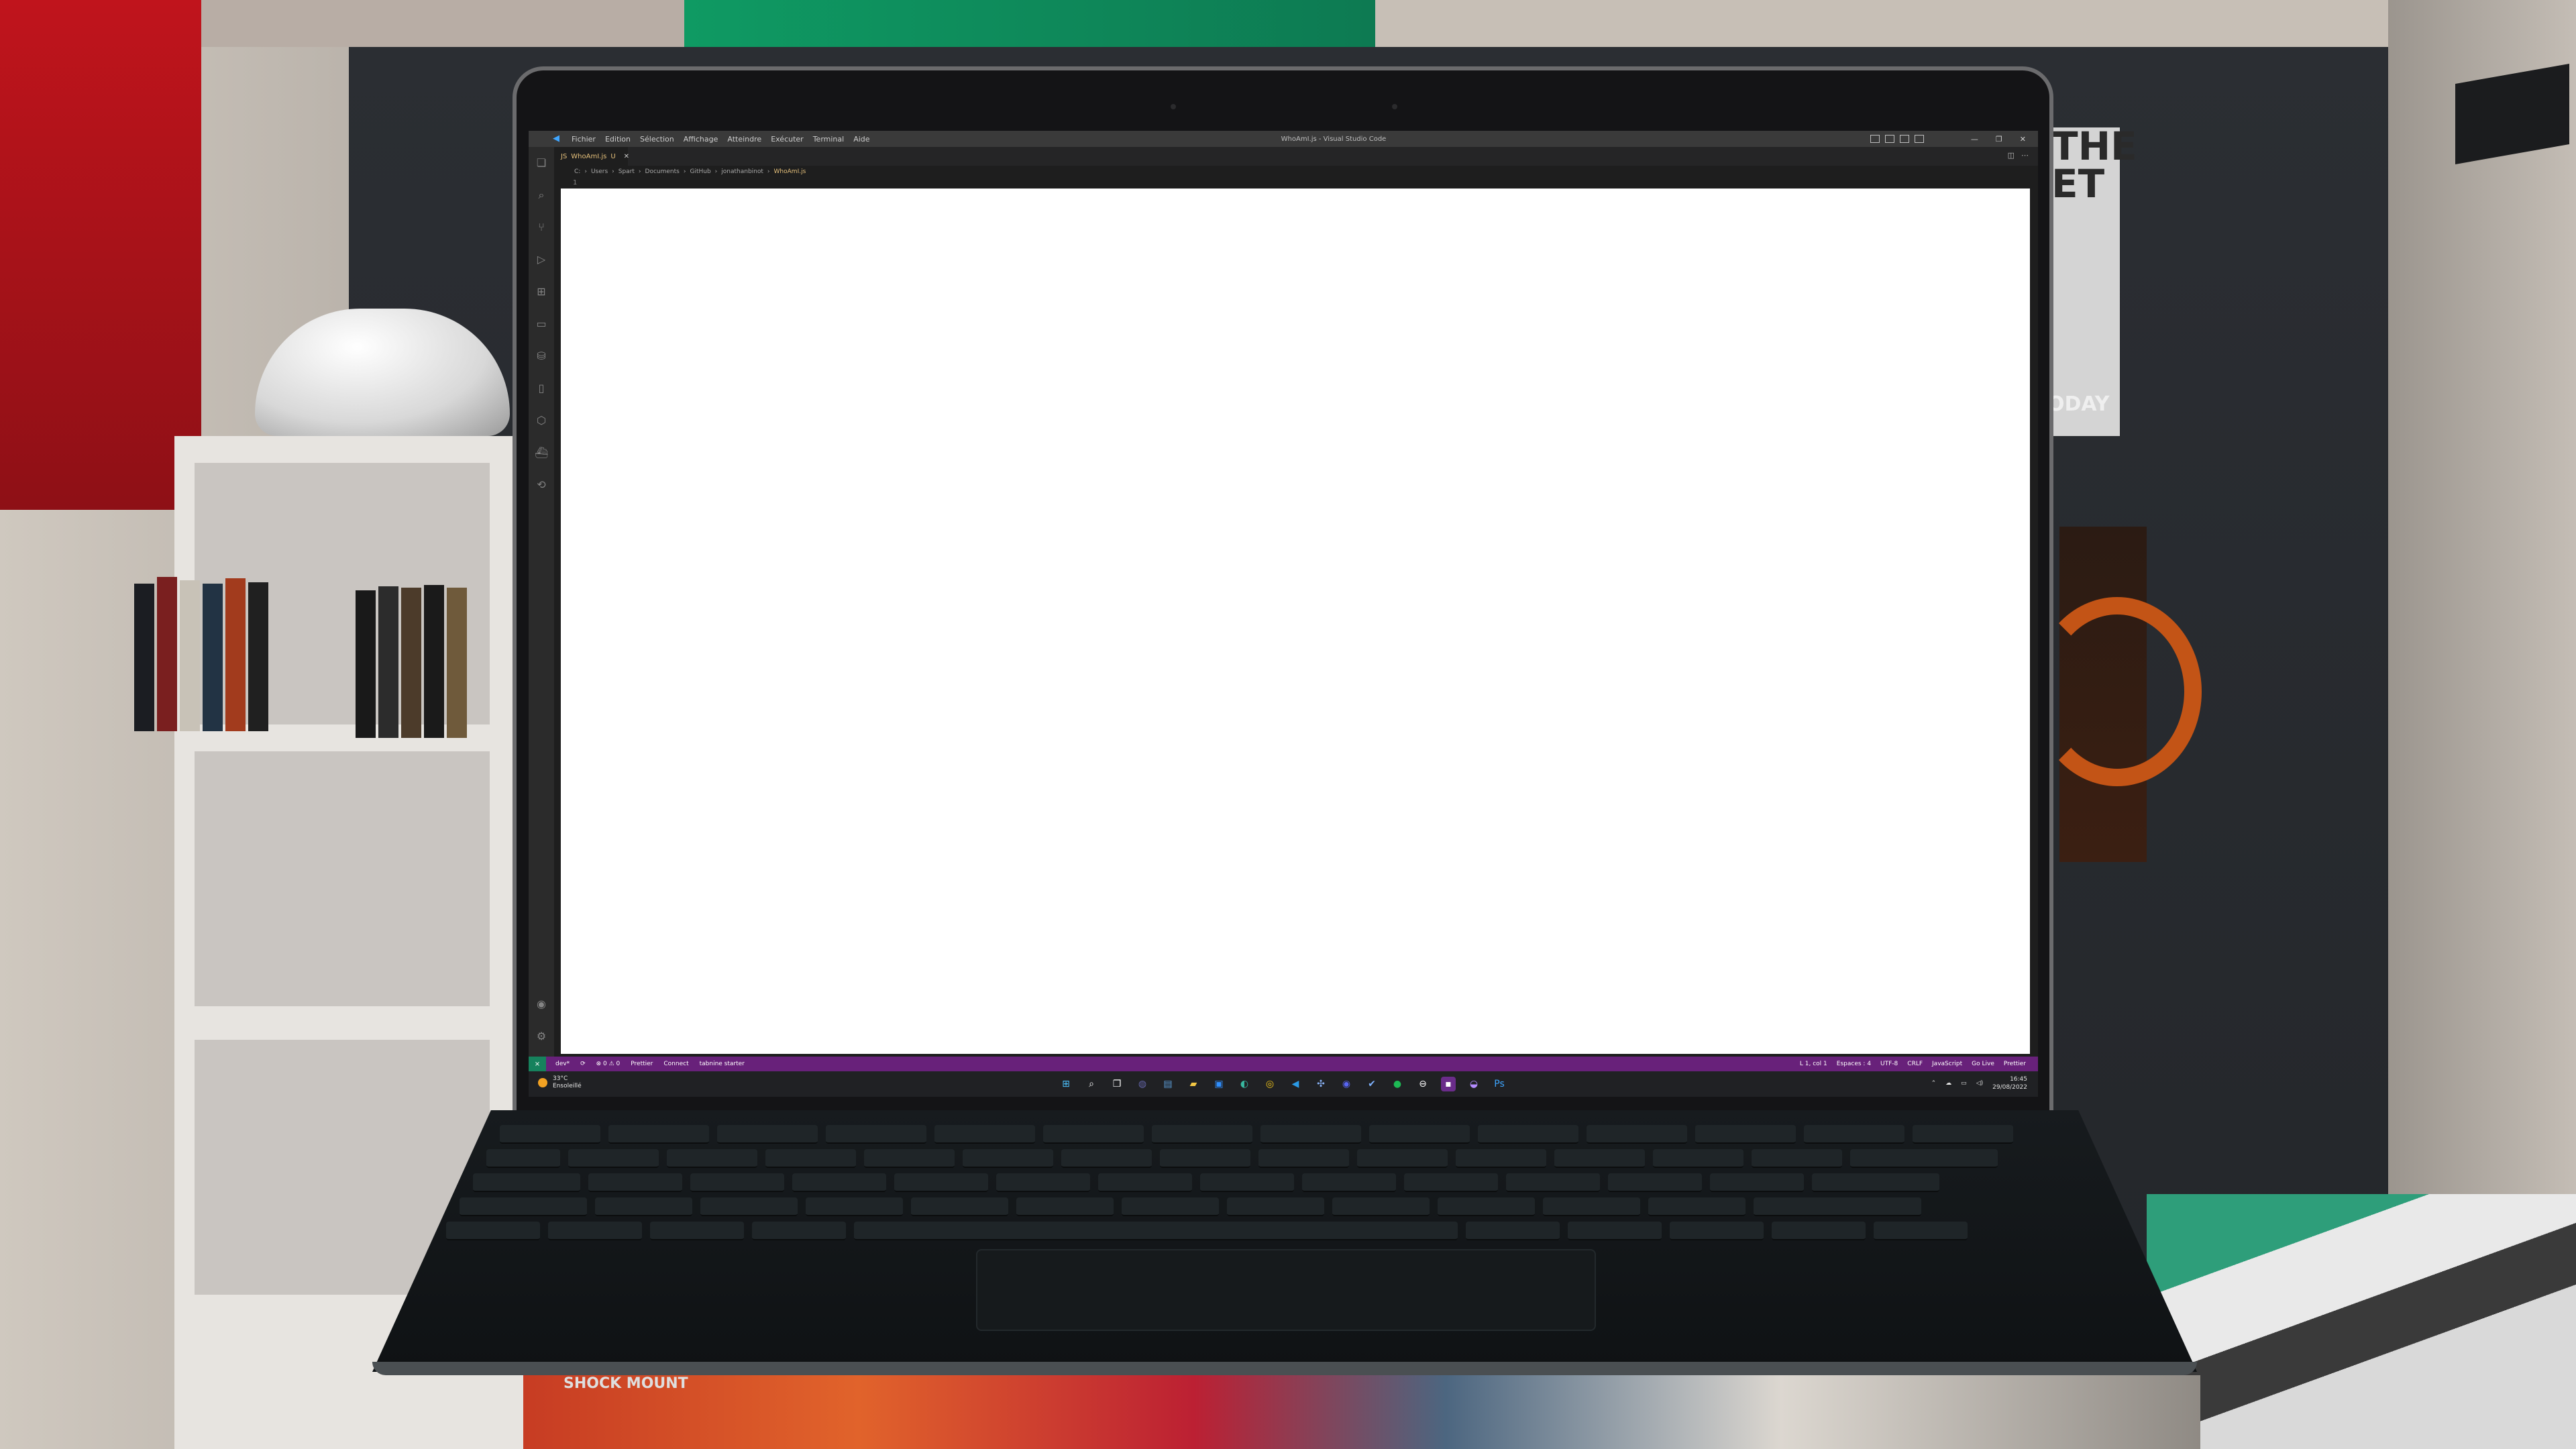  Describe the element at coordinates (1854, 1064) in the screenshot. I see `status-indentation: Espaces : 4` at that location.